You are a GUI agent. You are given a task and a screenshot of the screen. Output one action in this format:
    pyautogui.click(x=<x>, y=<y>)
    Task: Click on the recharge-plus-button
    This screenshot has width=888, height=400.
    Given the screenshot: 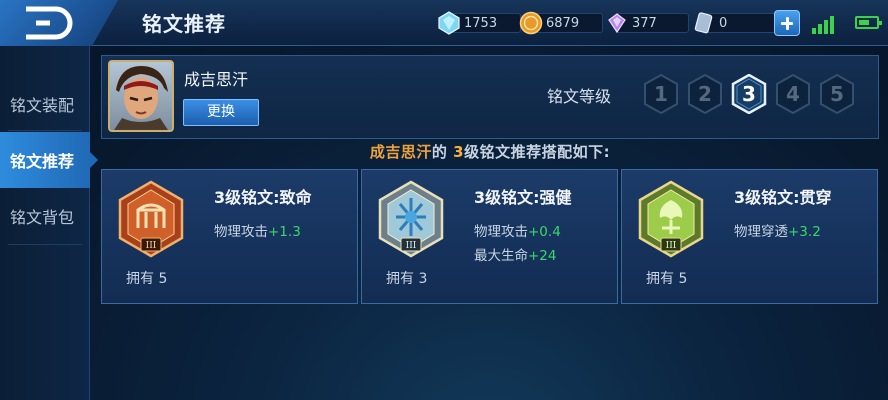 What is the action you would take?
    pyautogui.click(x=787, y=23)
    